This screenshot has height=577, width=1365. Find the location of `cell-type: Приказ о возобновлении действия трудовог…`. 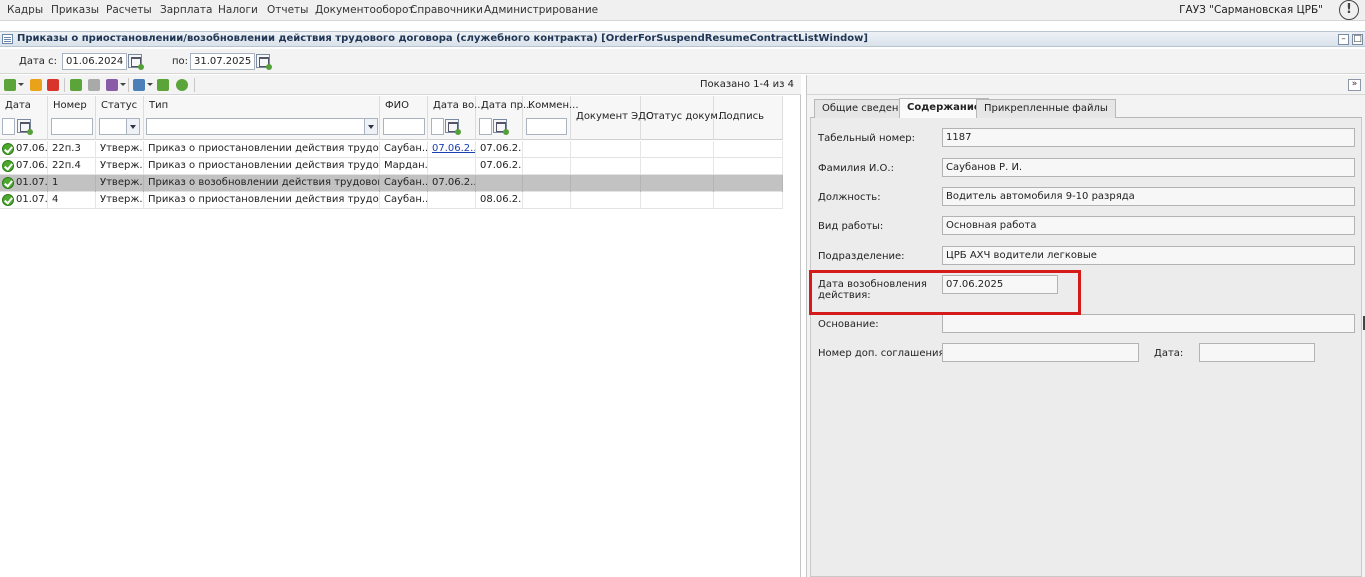

cell-type: Приказ о возобновлении действия трудовог… is located at coordinates (262, 183).